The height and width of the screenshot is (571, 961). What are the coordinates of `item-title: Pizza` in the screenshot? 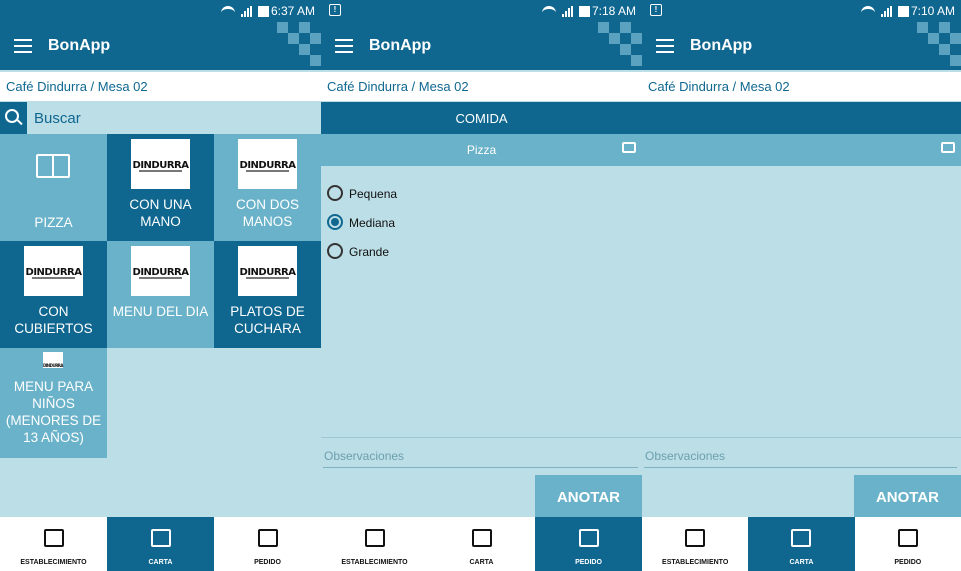 It's located at (481, 150).